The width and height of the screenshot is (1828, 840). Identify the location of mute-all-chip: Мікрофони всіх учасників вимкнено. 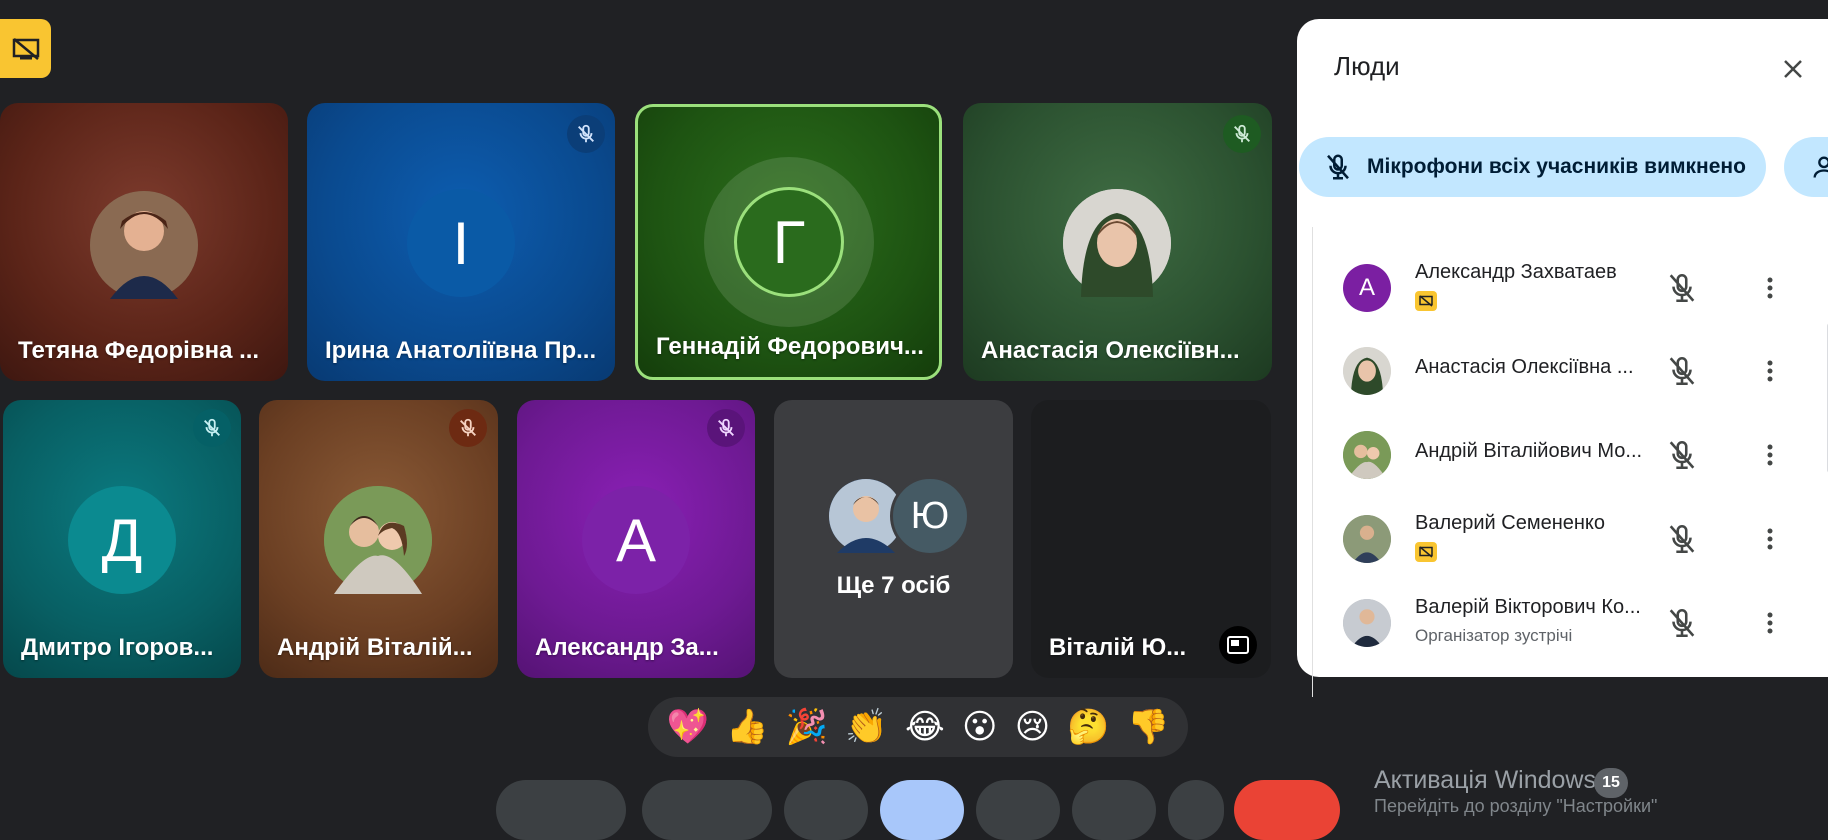
(1532, 167).